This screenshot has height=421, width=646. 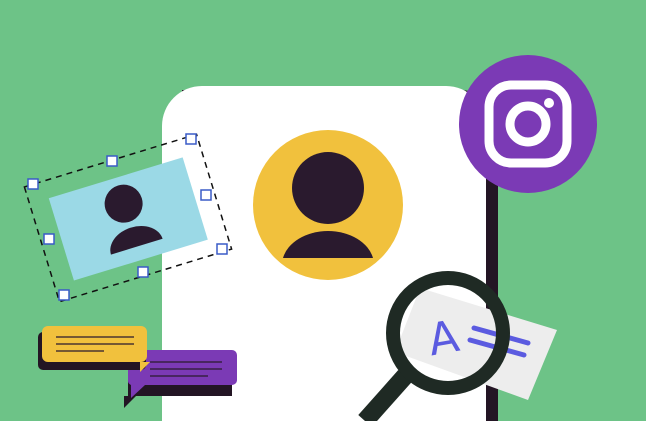 I want to click on avatar-head, so click(x=328, y=188).